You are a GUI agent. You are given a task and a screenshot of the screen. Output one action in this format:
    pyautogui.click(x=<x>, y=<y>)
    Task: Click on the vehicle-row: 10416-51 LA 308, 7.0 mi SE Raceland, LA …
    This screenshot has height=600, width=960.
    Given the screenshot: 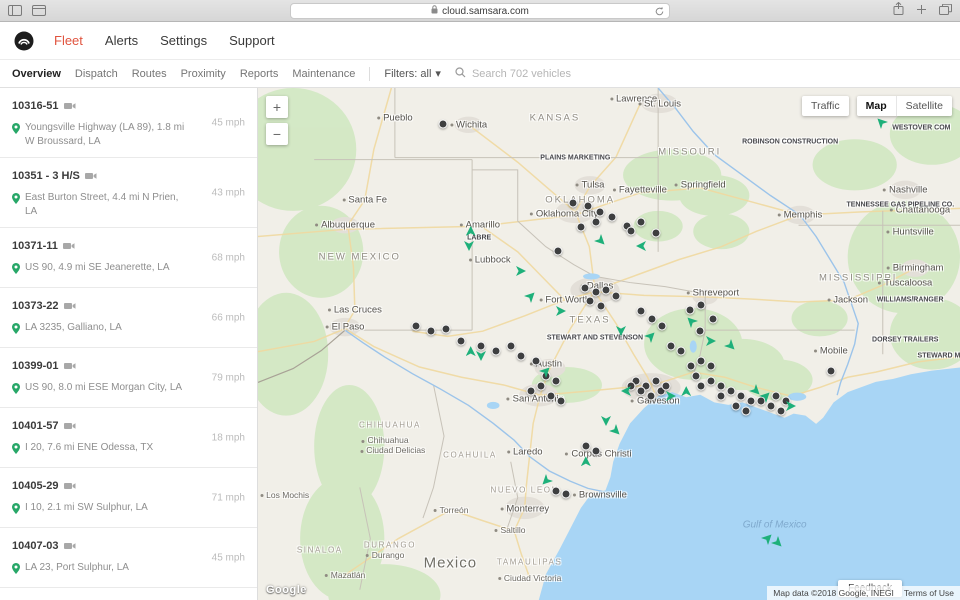 What is the action you would take?
    pyautogui.click(x=128, y=594)
    